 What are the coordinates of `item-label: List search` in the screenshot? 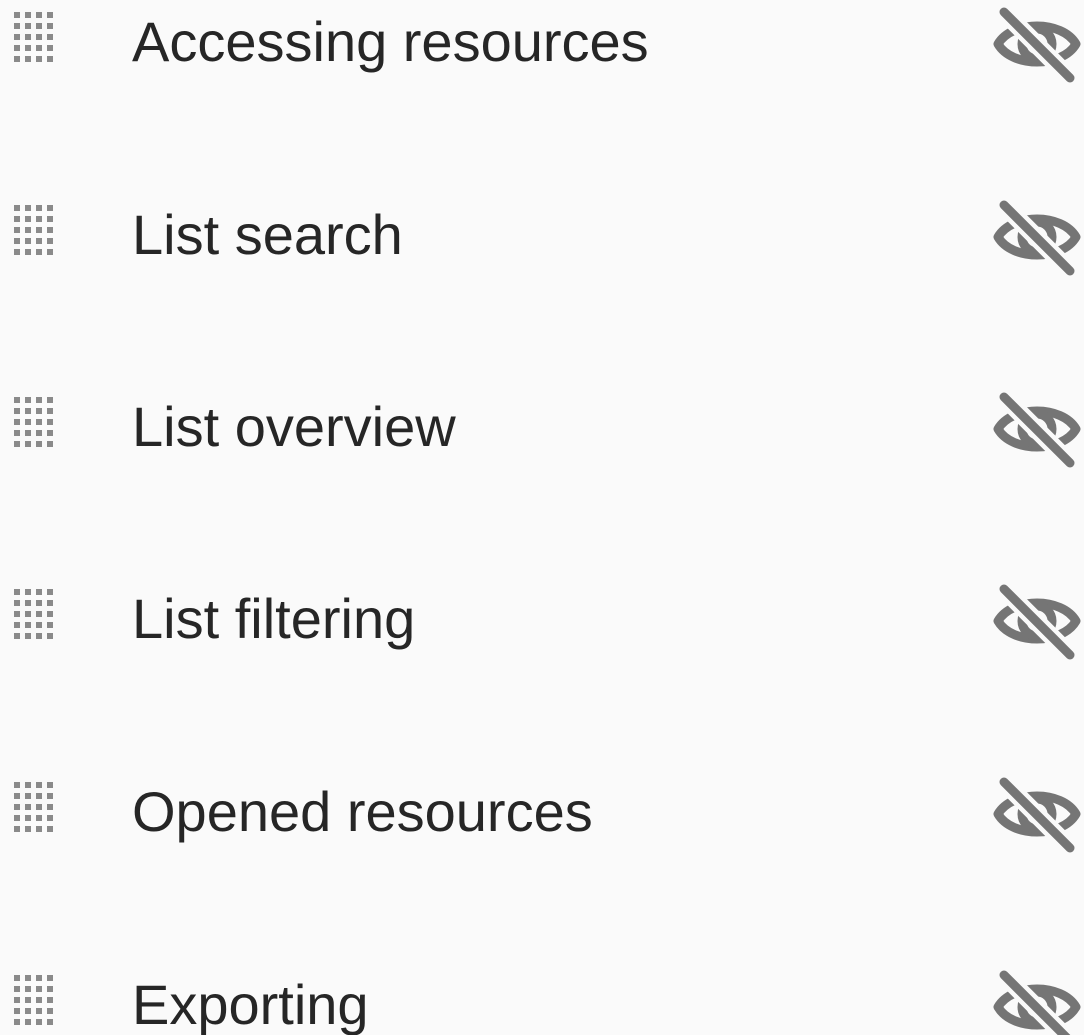 It's located at (267, 234).